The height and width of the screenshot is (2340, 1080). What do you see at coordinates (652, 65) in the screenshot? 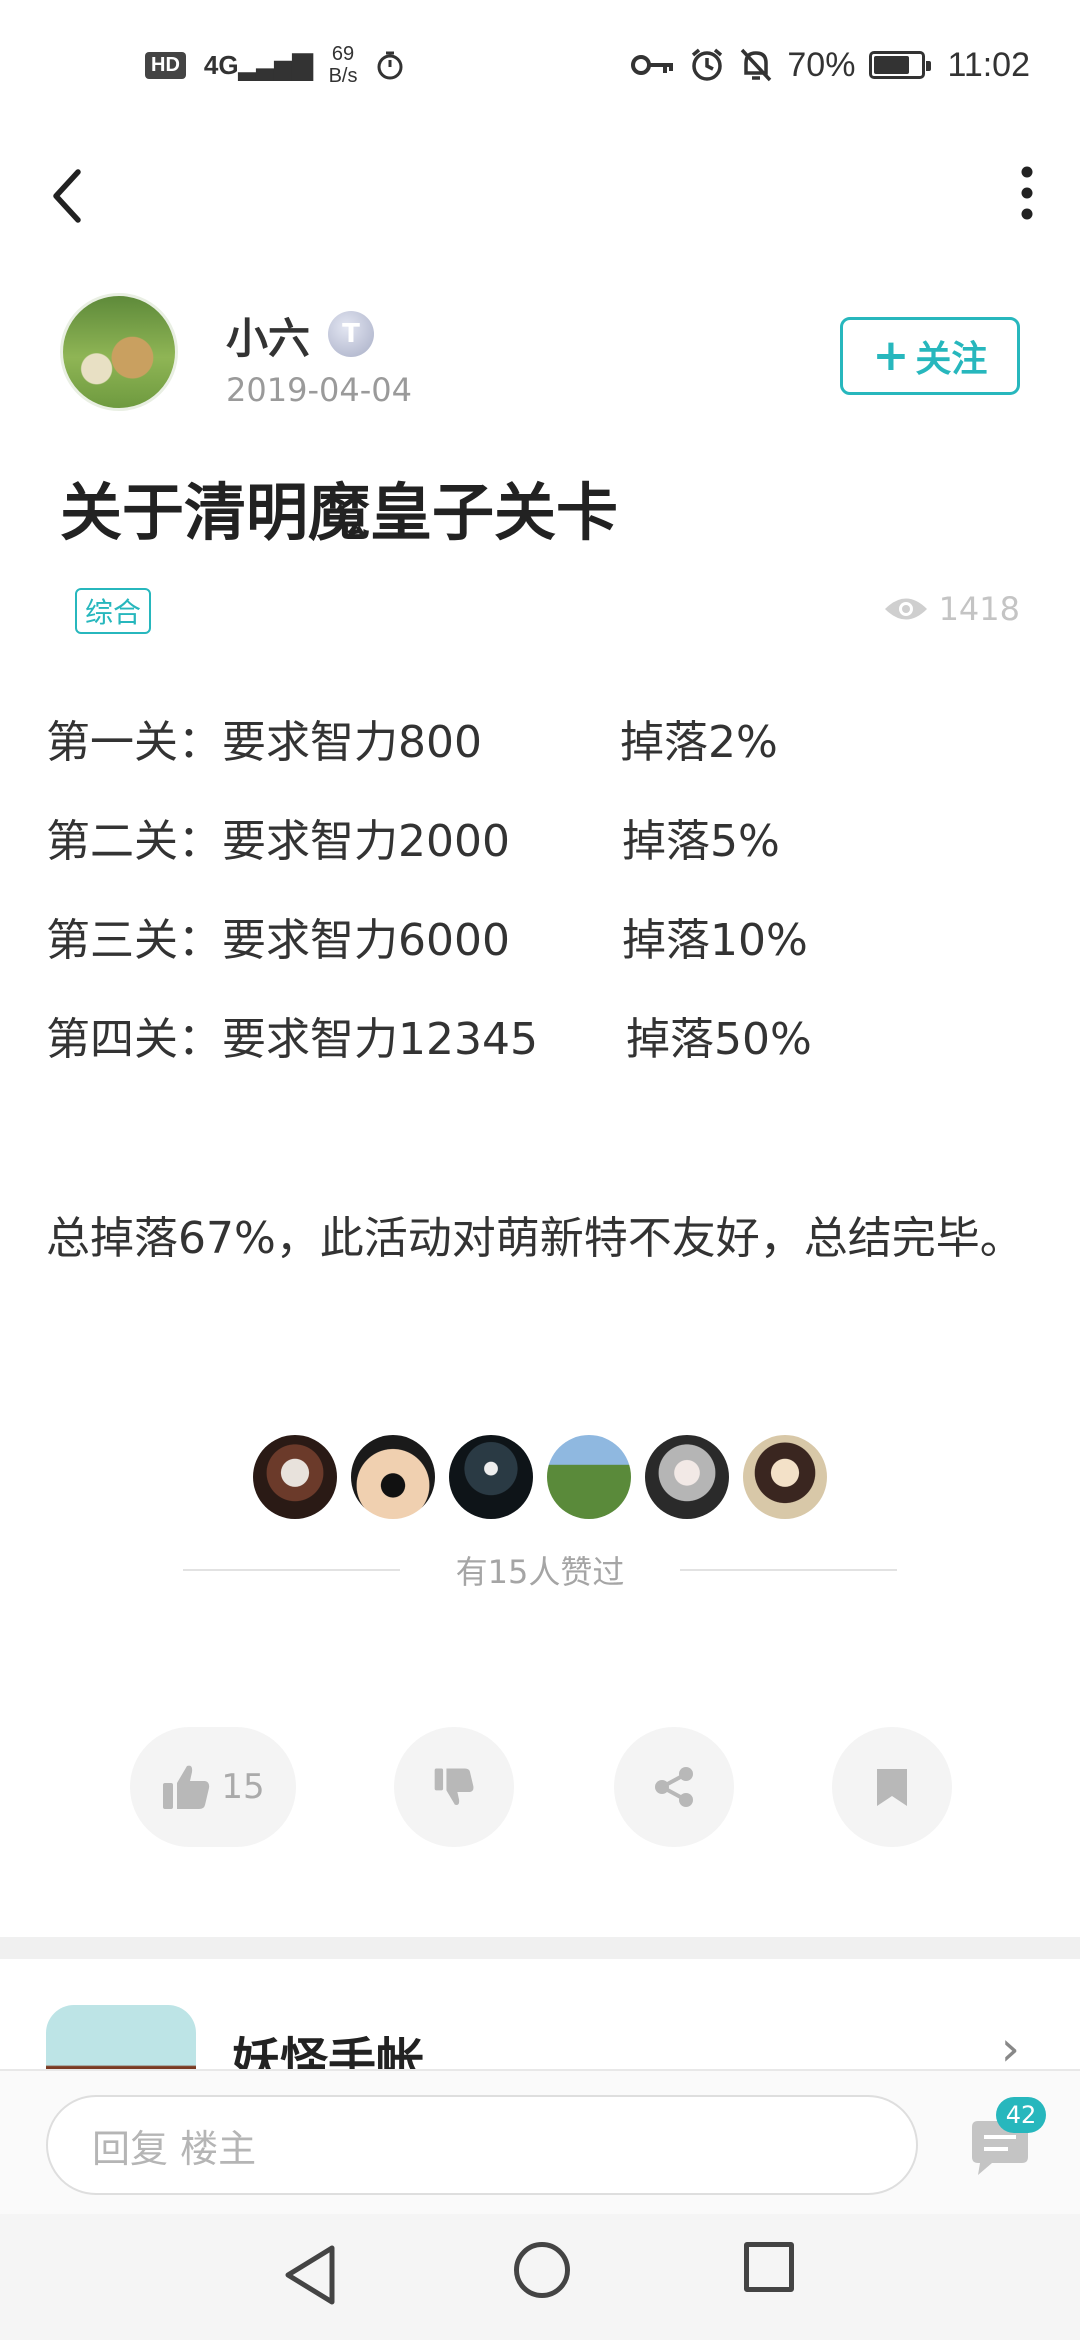
I see `key-icon` at bounding box center [652, 65].